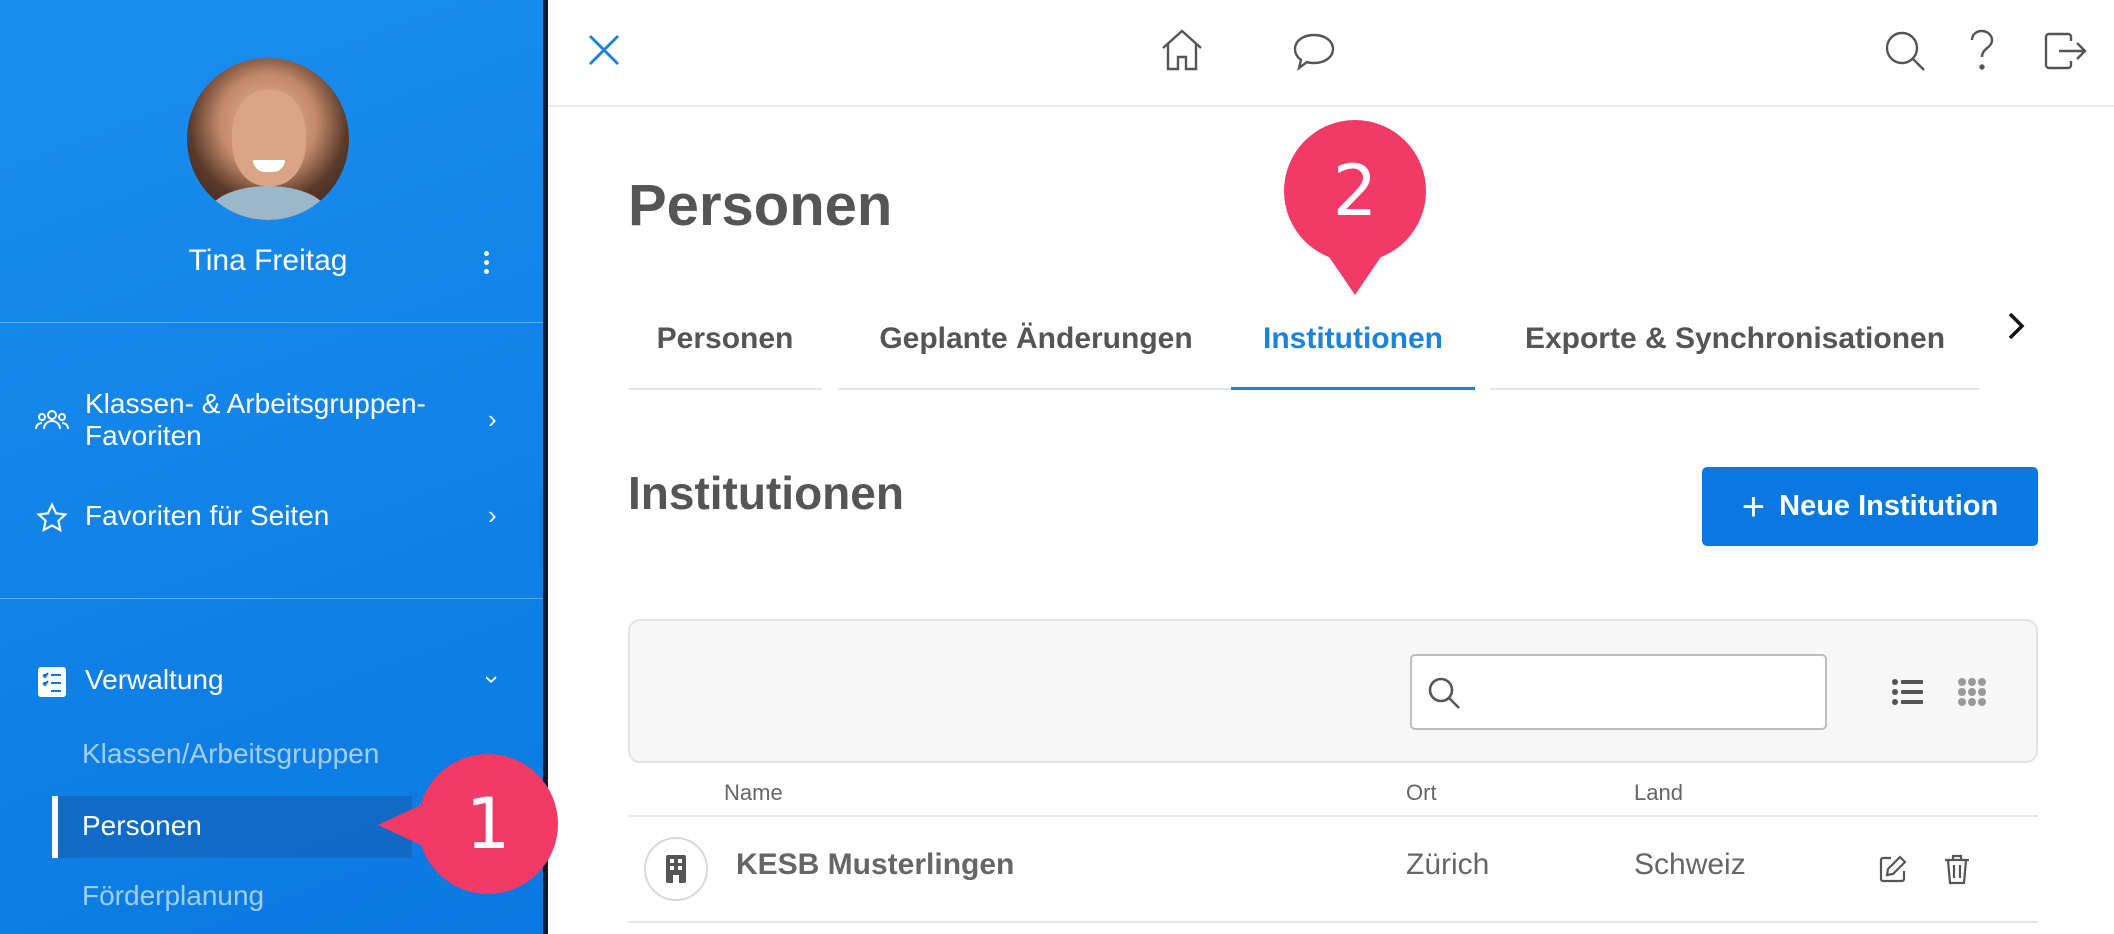 Image resolution: width=2114 pixels, height=934 pixels. What do you see at coordinates (230, 754) in the screenshot?
I see `sidebar-subitem-classes: Klassen/Arbeitsgruppen` at bounding box center [230, 754].